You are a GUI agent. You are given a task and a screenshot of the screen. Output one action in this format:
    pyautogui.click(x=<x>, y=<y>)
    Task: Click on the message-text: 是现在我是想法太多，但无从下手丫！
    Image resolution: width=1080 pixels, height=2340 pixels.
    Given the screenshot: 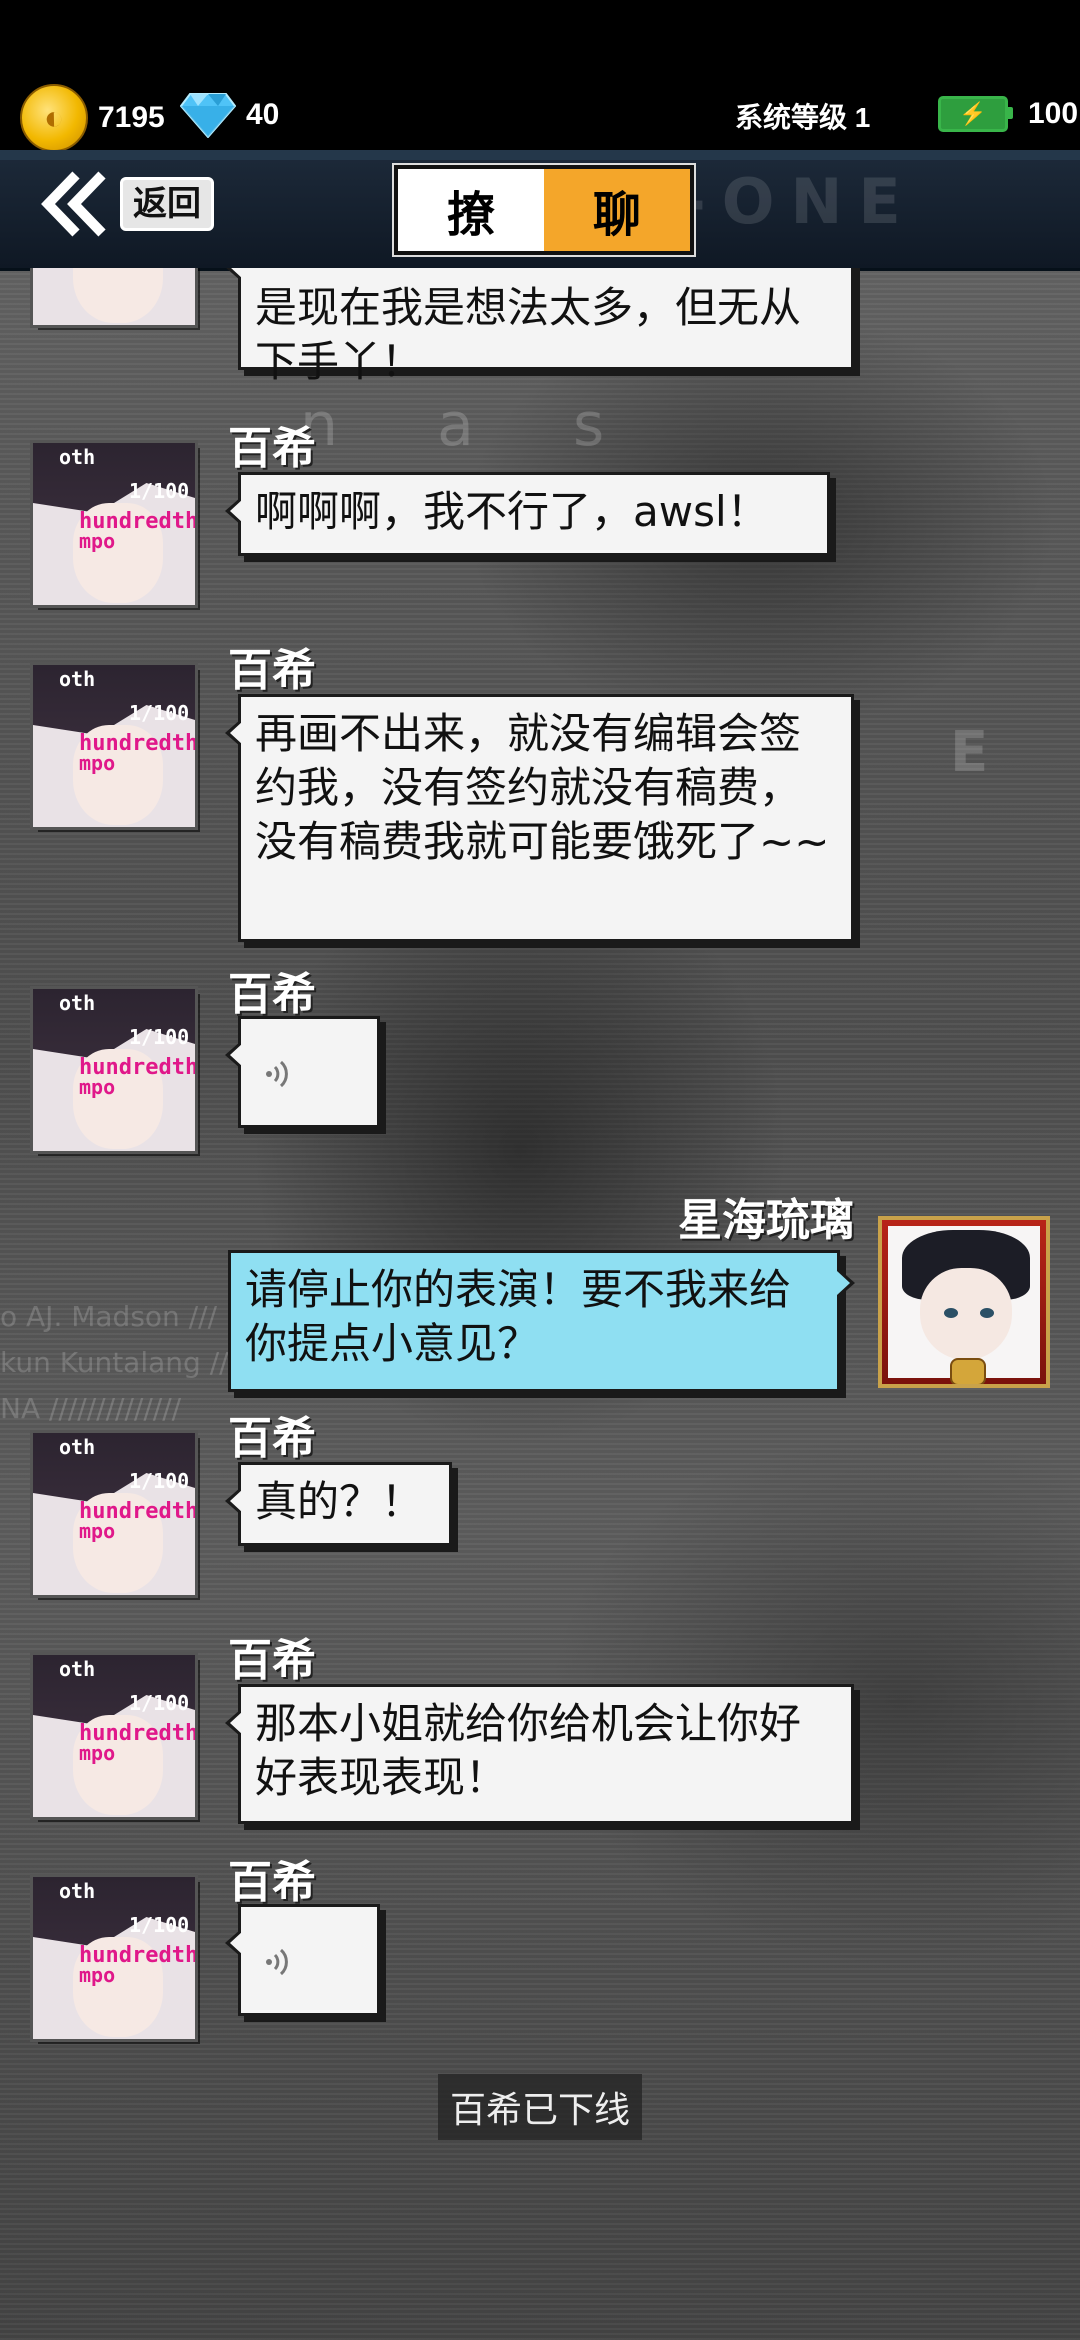 What is the action you would take?
    pyautogui.click(x=528, y=334)
    